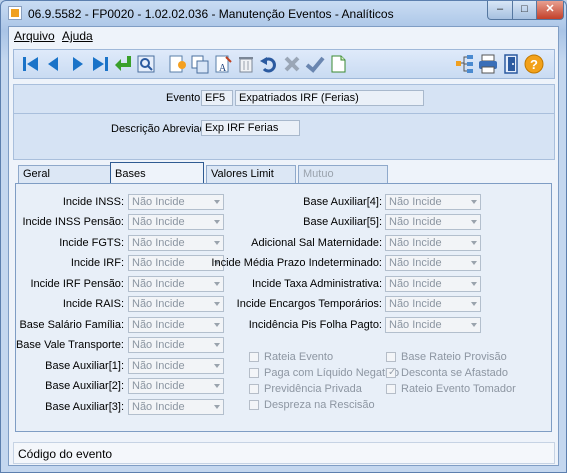 The width and height of the screenshot is (567, 473). I want to click on incide-irf-select: Não Incide, so click(176, 263).